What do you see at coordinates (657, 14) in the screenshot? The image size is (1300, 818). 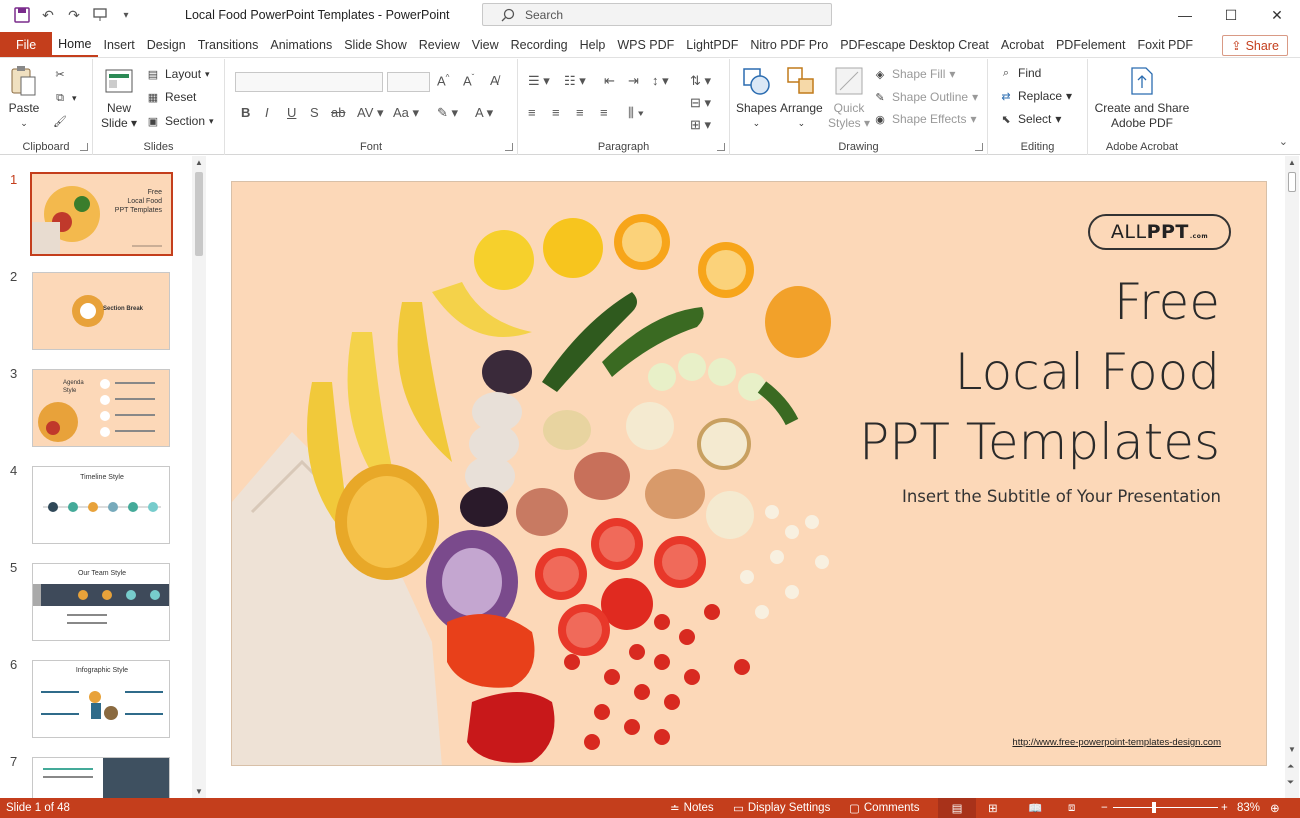 I see `search-box: Search` at bounding box center [657, 14].